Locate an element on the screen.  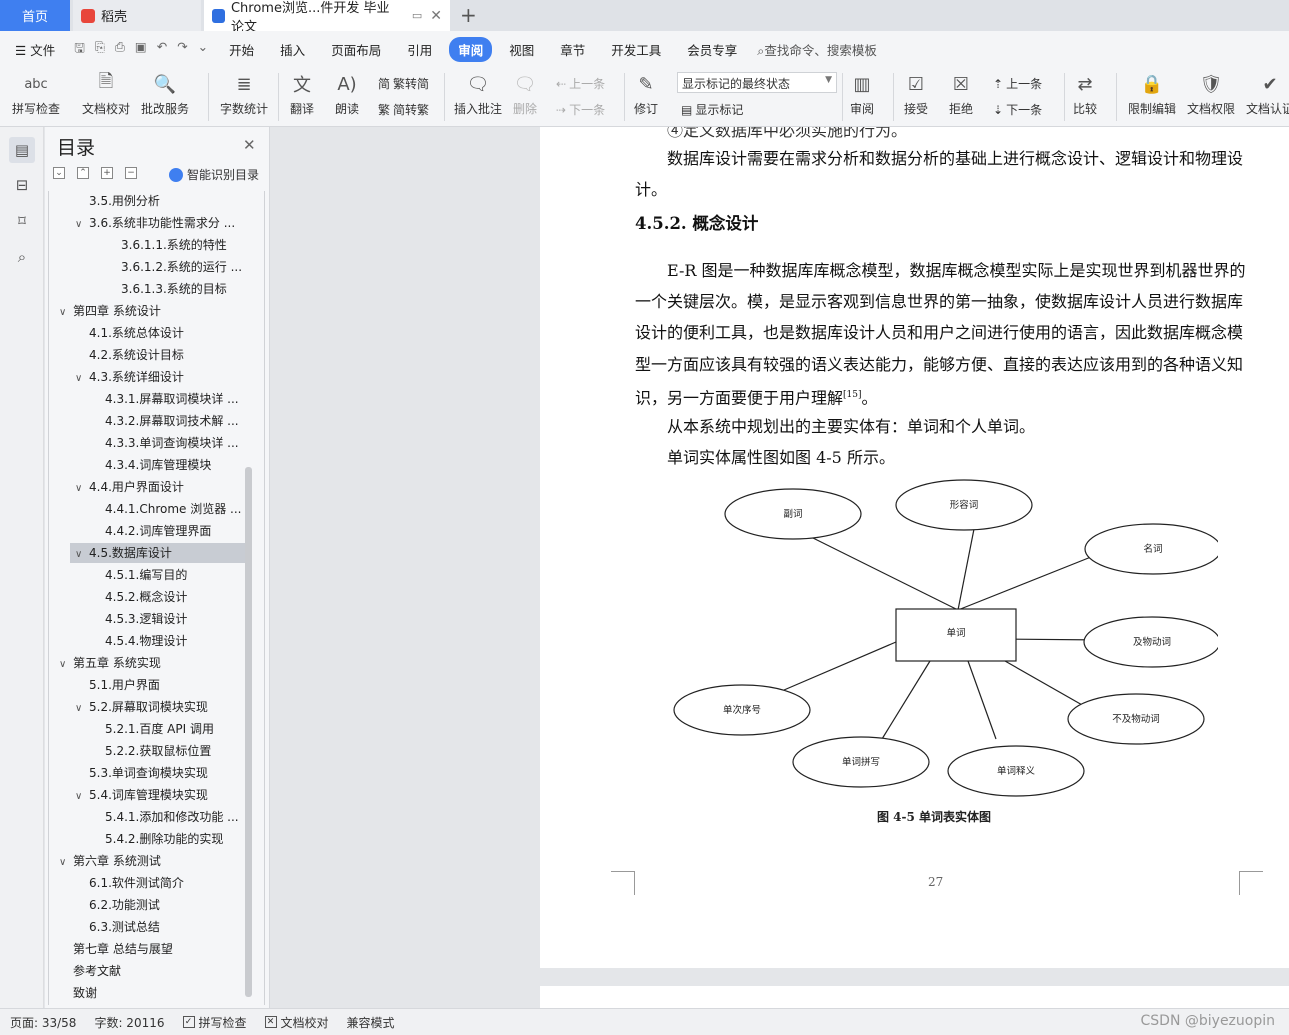
expand-up-icon: ⌃ is located at coordinates (83, 173).